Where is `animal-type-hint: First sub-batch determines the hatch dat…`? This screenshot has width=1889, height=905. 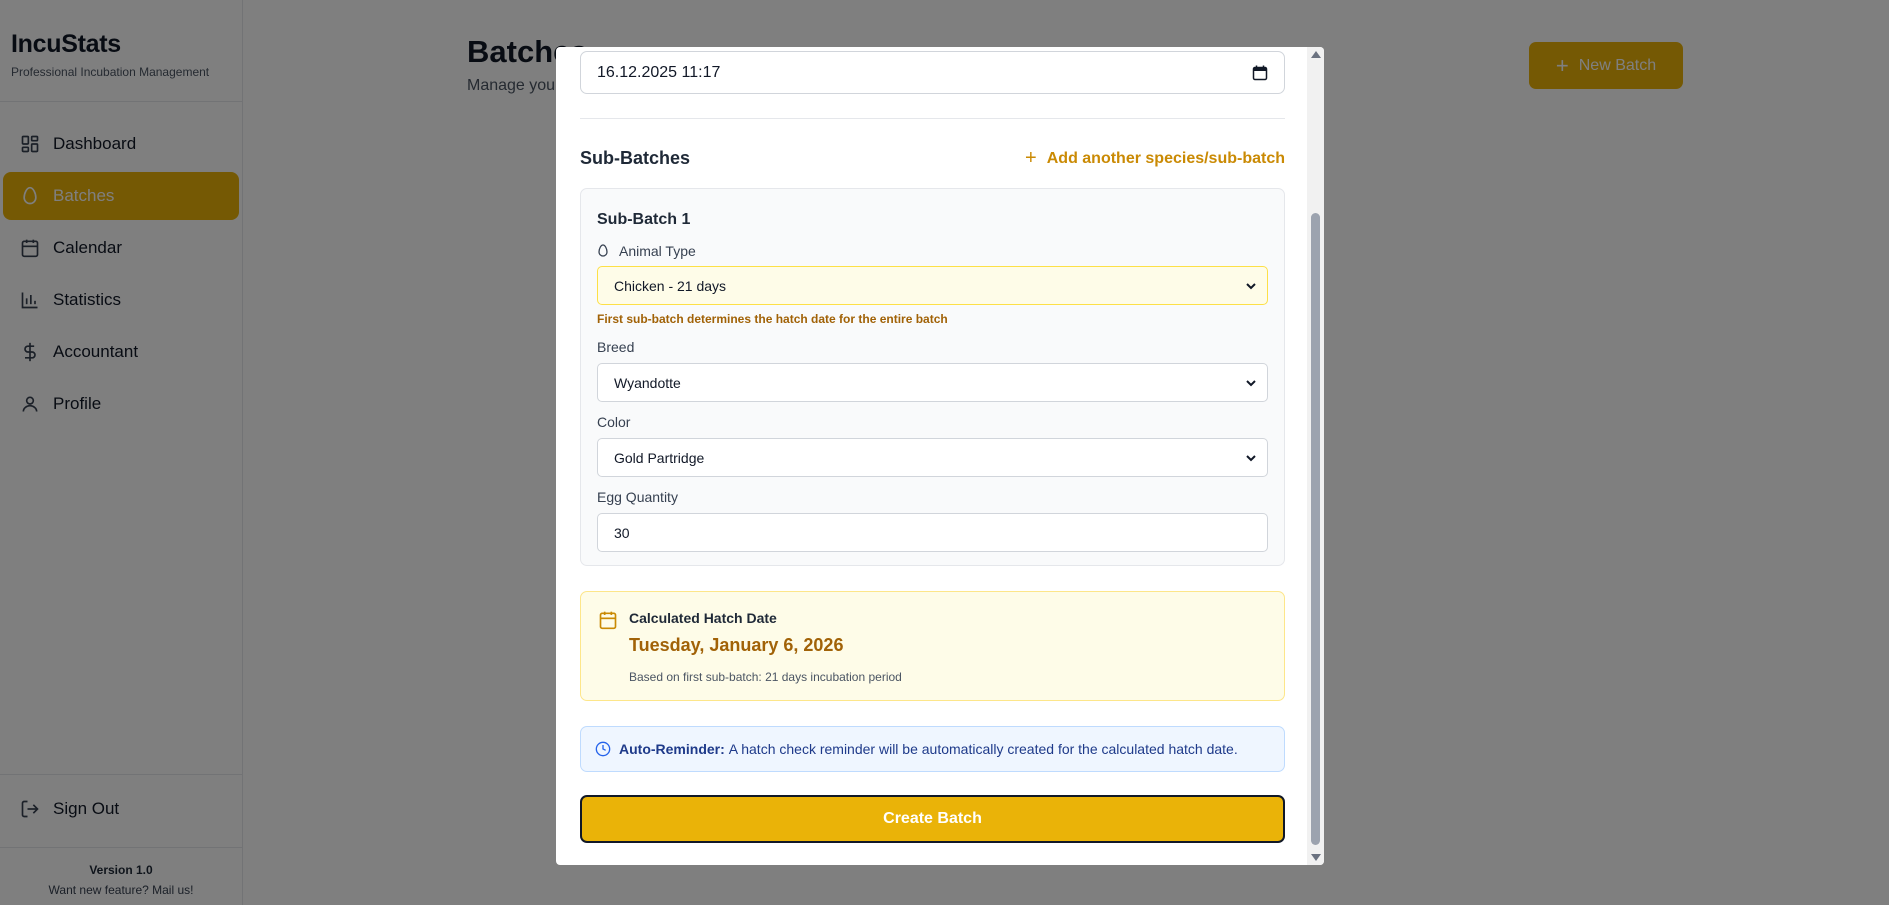 animal-type-hint: First sub-batch determines the hatch dat… is located at coordinates (772, 319).